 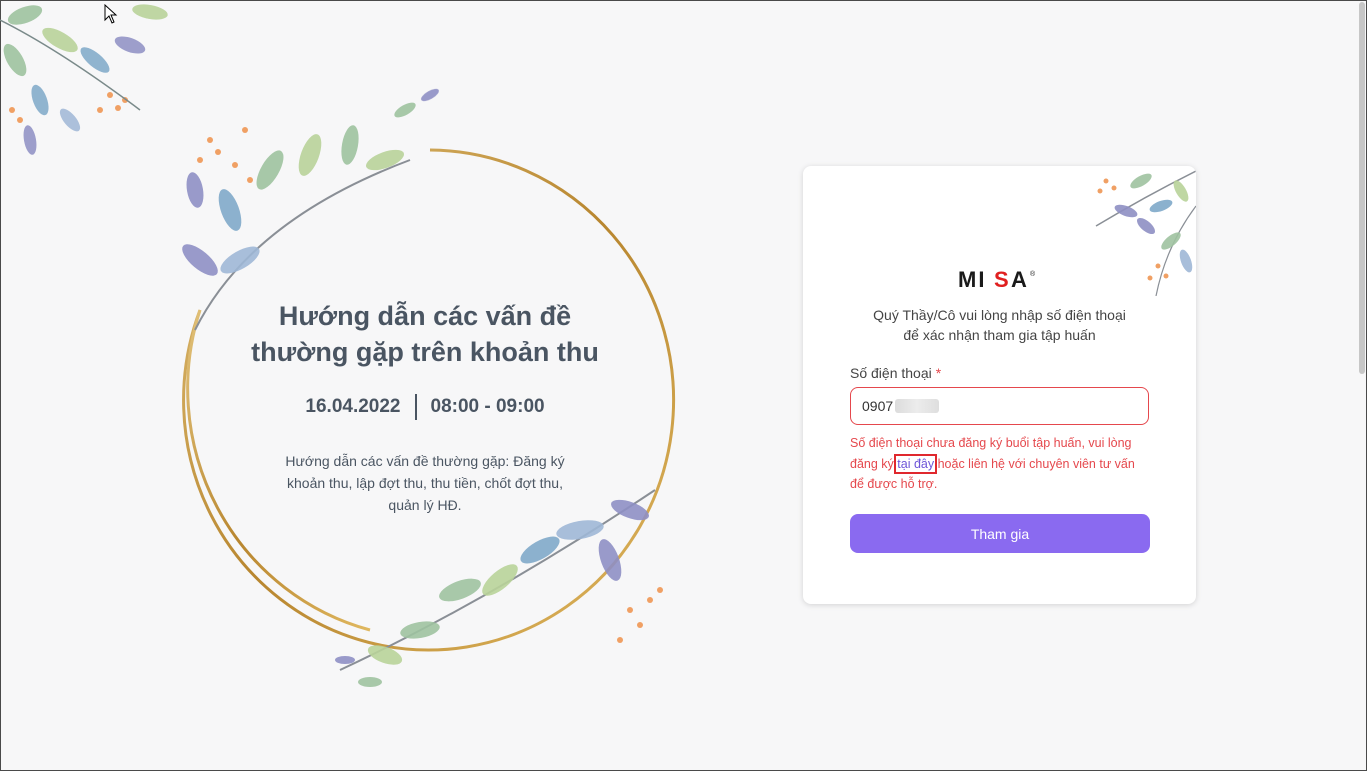 I want to click on blurred-digits, so click(x=917, y=406).